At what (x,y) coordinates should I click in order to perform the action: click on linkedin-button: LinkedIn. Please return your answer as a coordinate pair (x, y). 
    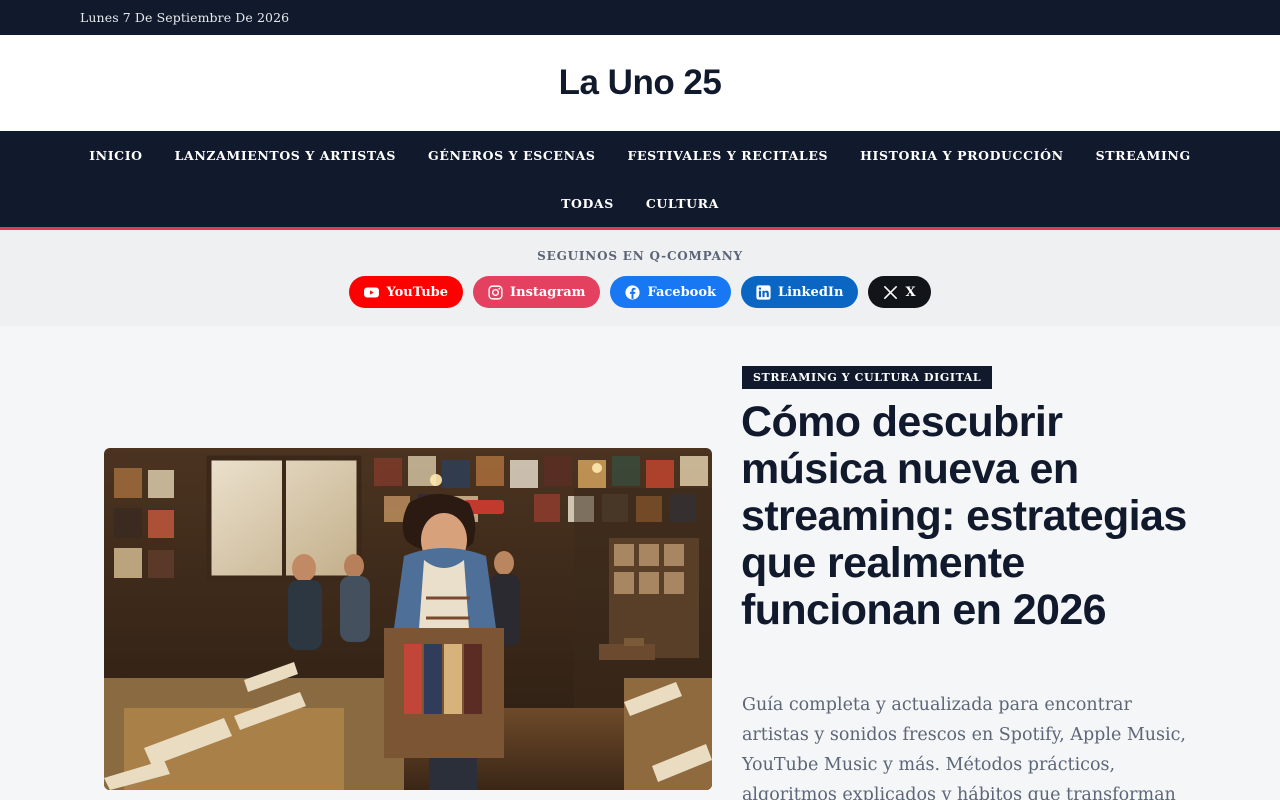
    Looking at the image, I should click on (800, 292).